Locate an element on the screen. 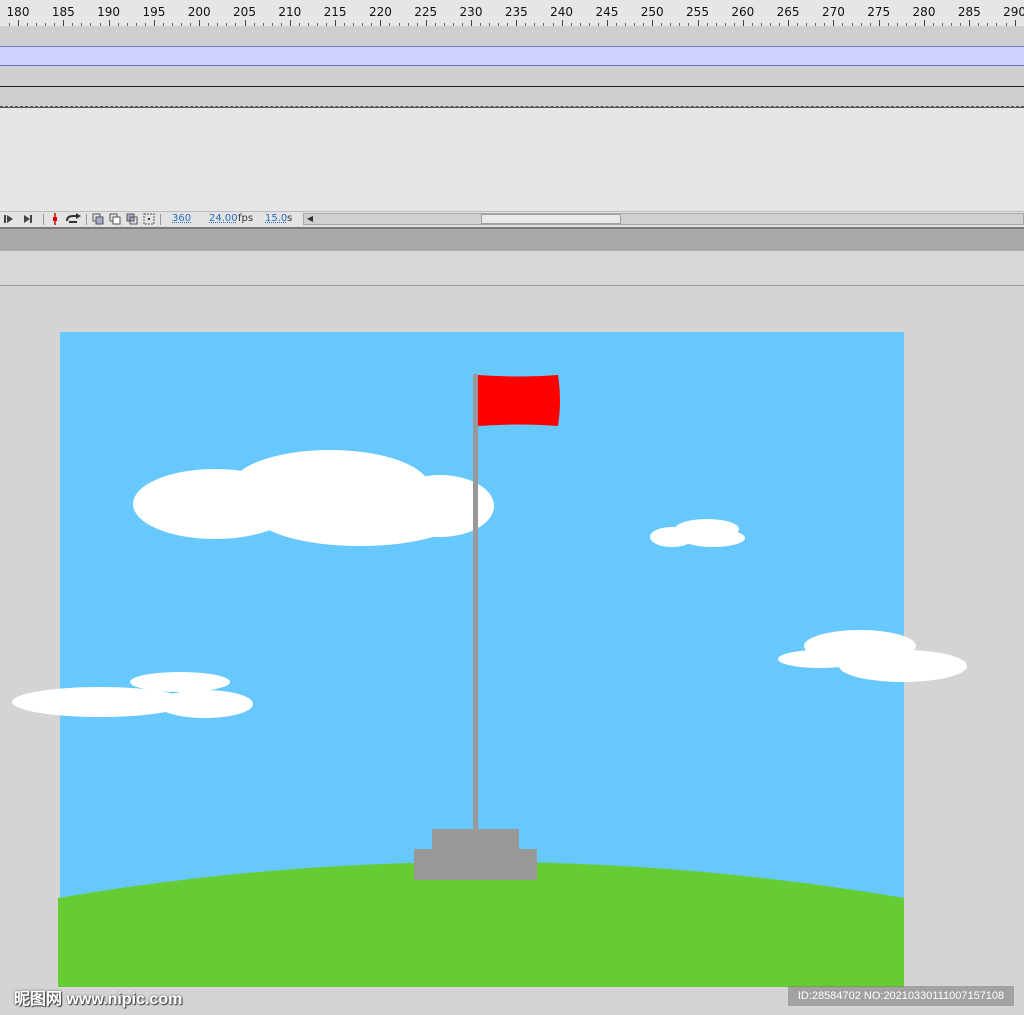 The height and width of the screenshot is (1015, 1024). flag-base-bottom is located at coordinates (475, 864).